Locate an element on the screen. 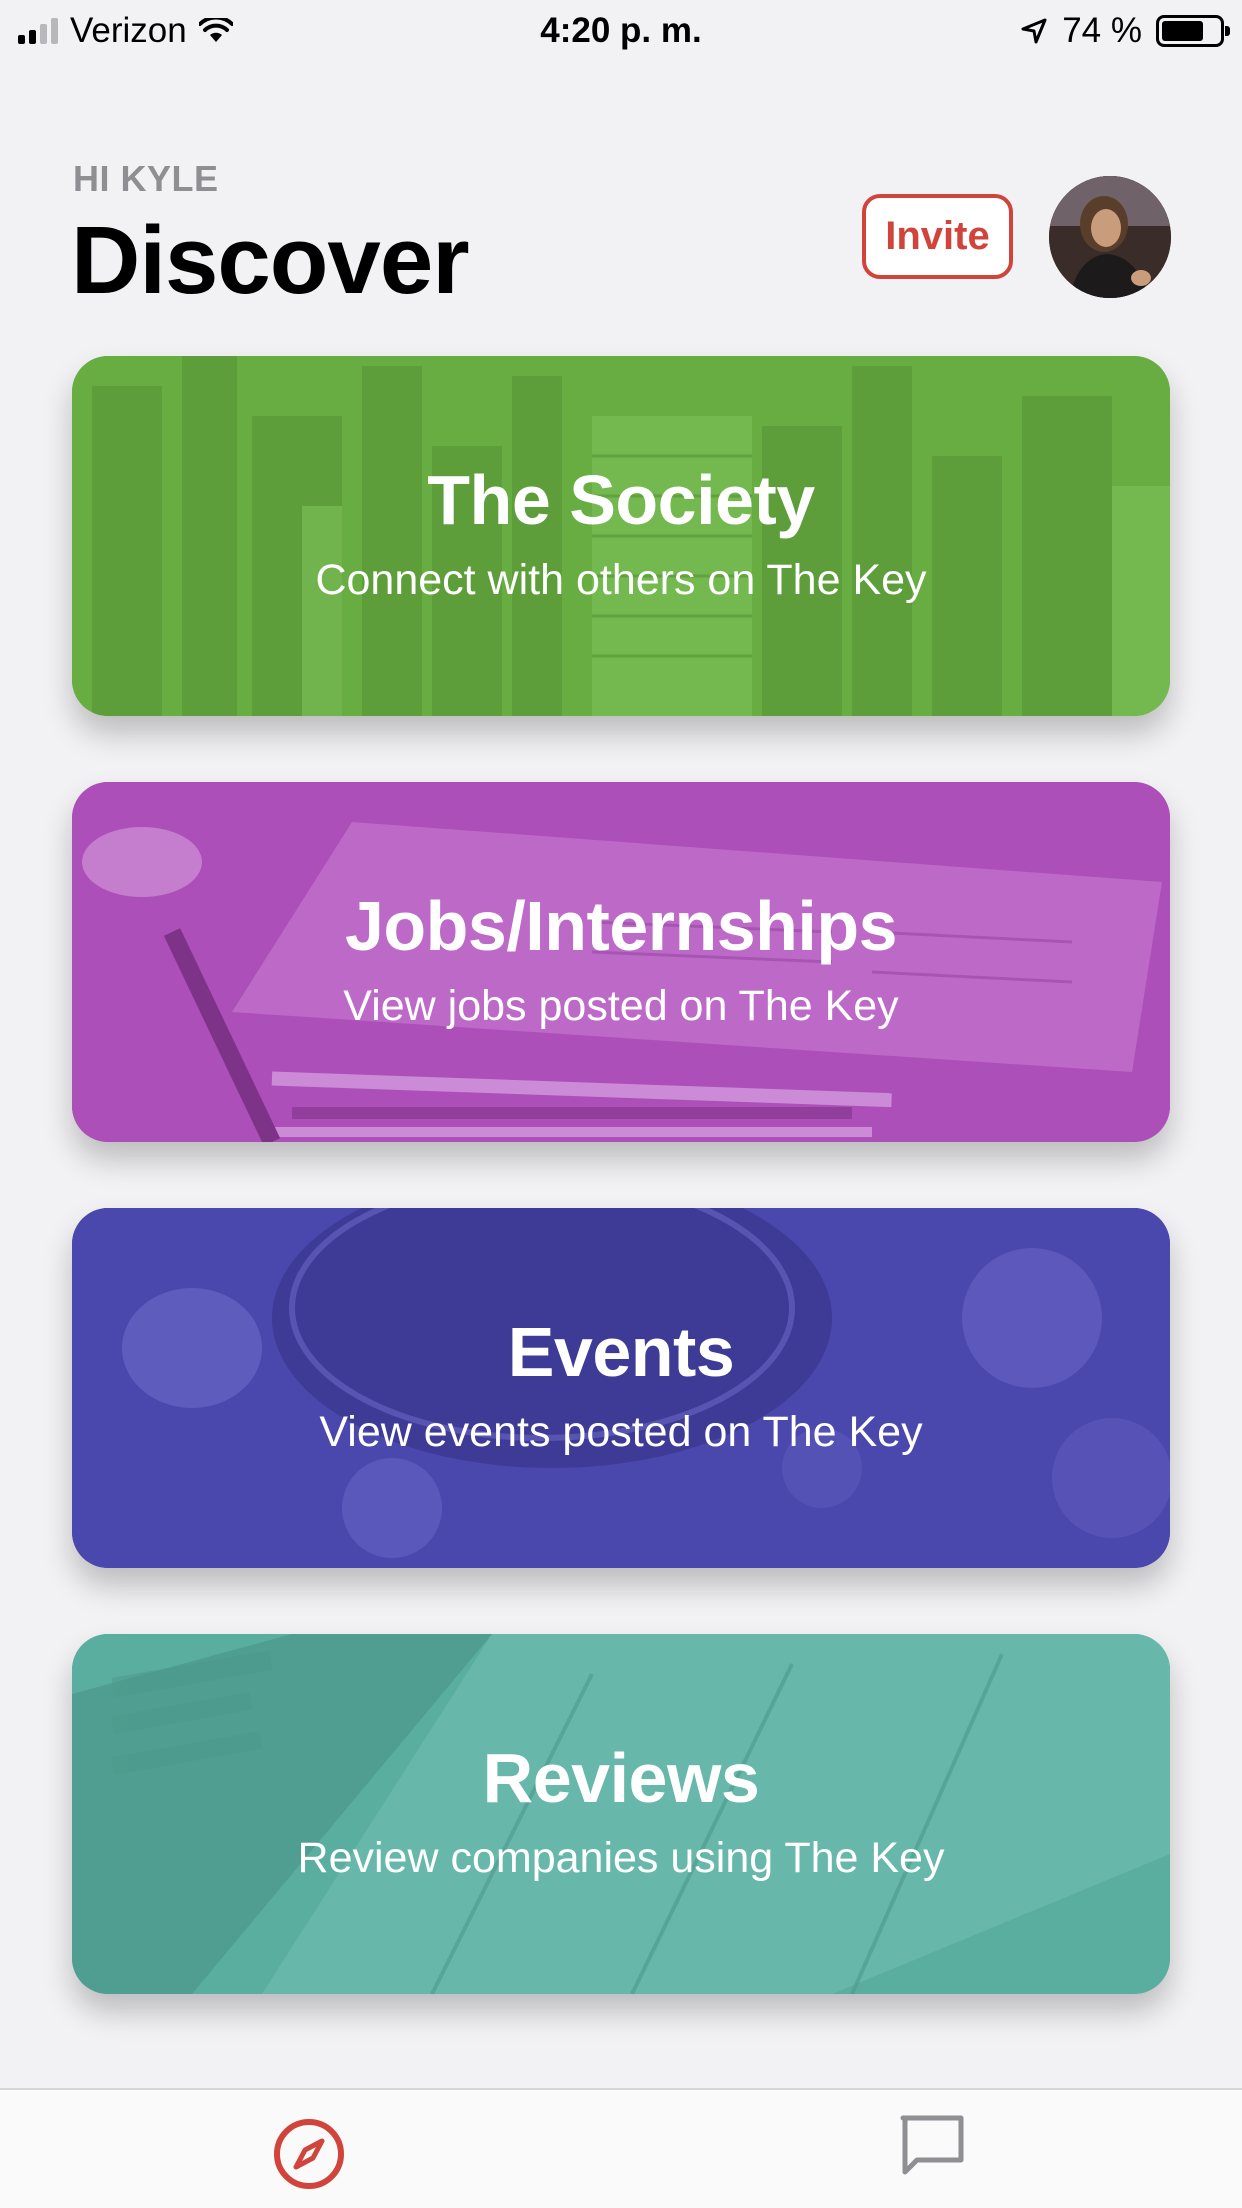 Image resolution: width=1242 pixels, height=2208 pixels. battery-icon is located at coordinates (1193, 31).